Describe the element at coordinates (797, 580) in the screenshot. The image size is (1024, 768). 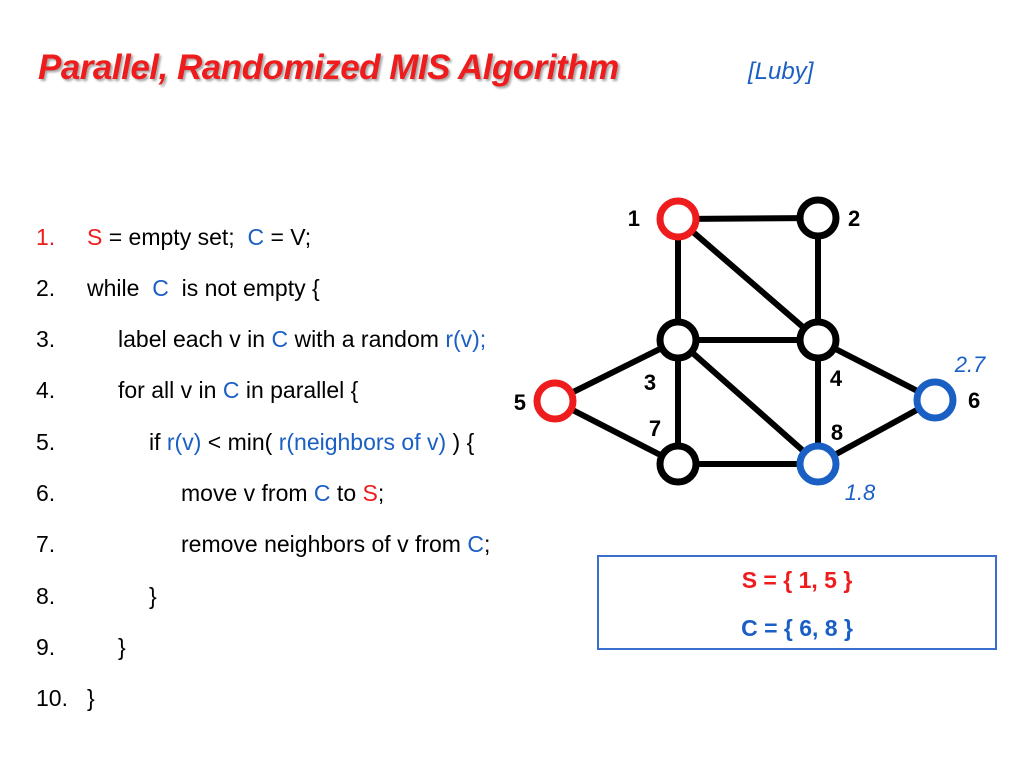
I see `set-s-value: S = { 1, 5 }` at that location.